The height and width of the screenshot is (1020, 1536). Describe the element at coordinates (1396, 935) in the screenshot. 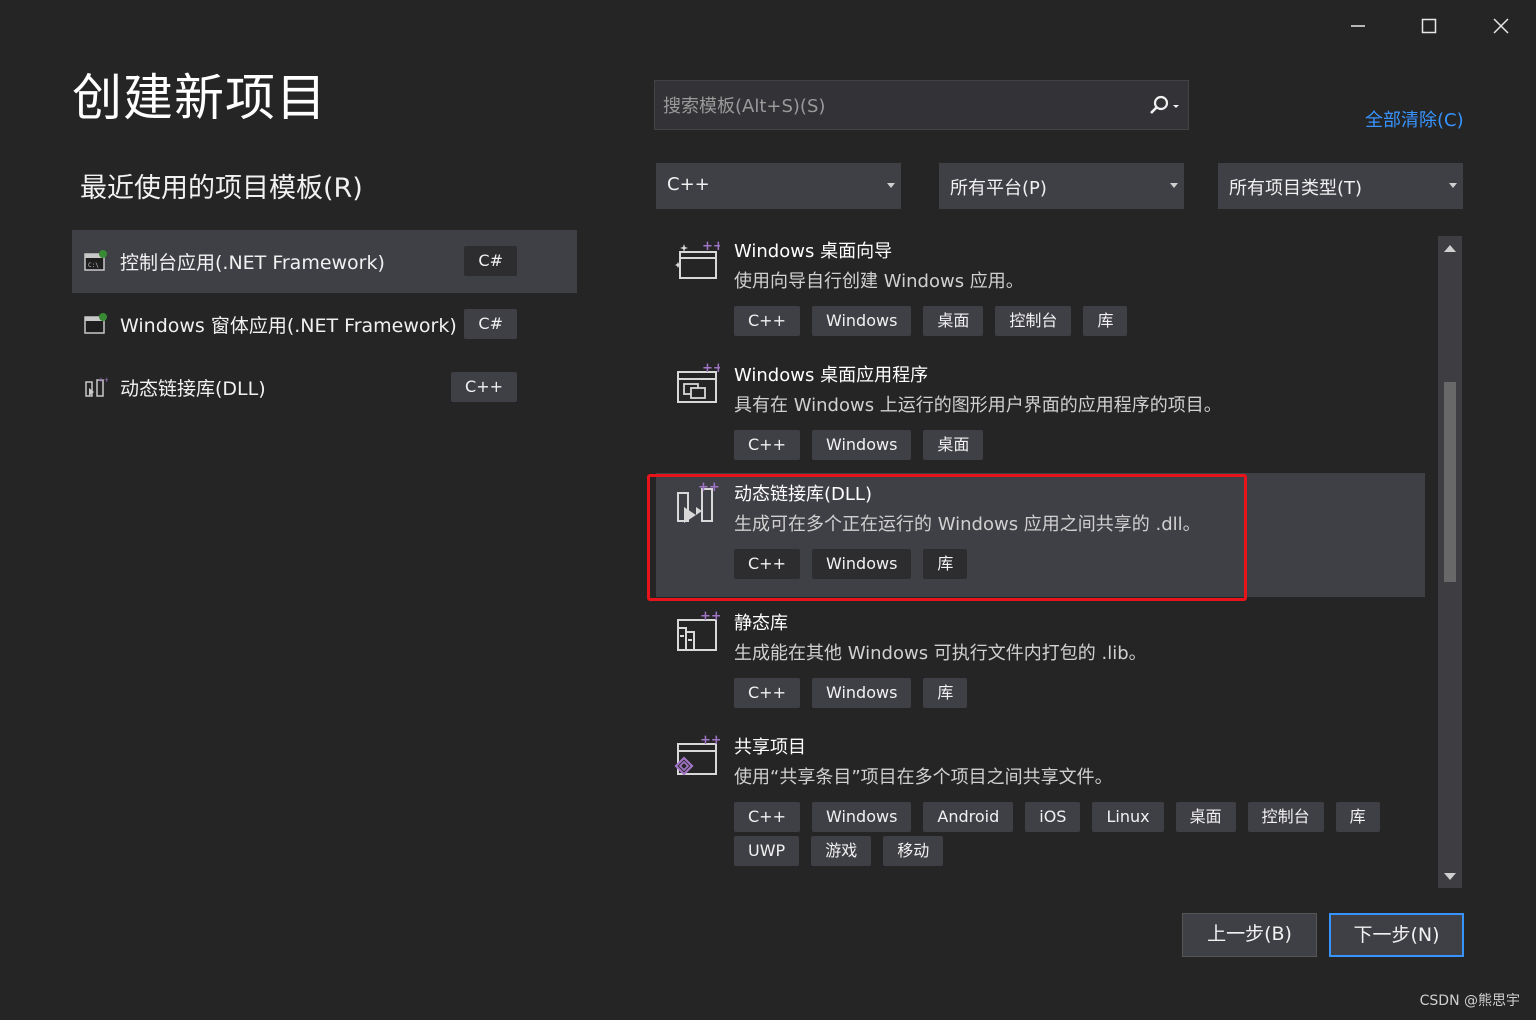

I see `next-button: 下一步(N)` at that location.